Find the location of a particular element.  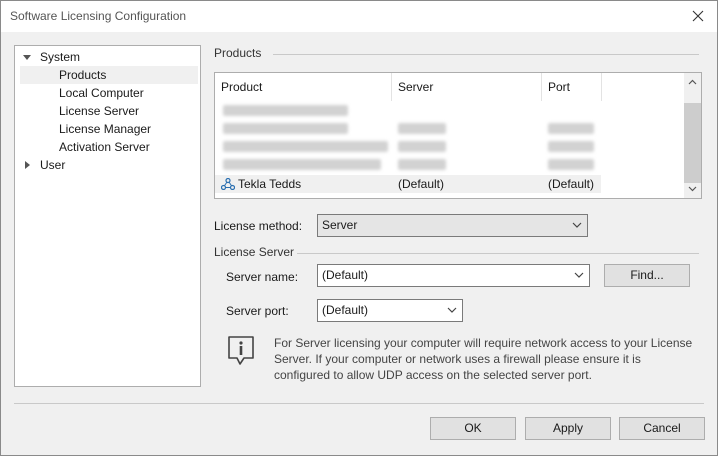

server-name-combobox: (Default) is located at coordinates (453, 275).